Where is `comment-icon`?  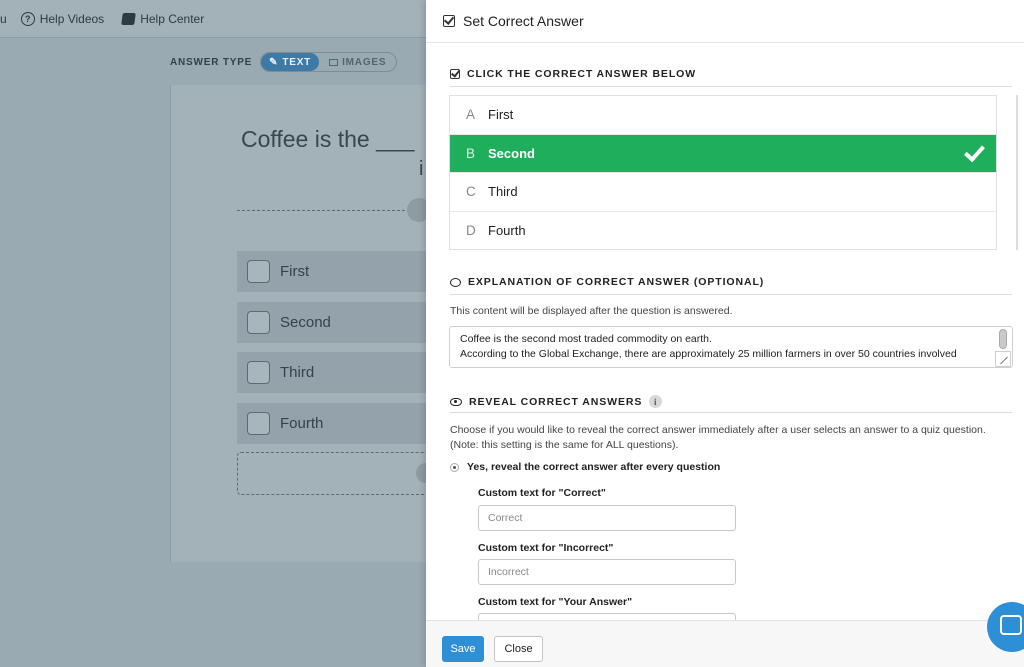 comment-icon is located at coordinates (455, 282).